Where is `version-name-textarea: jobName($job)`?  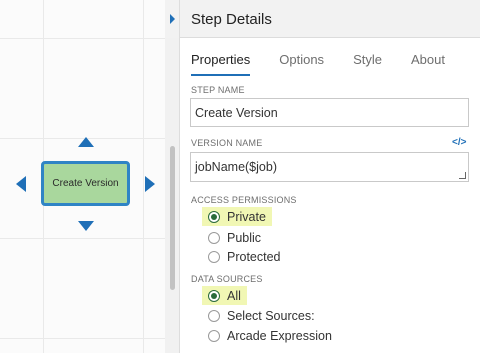 version-name-textarea: jobName($job) is located at coordinates (329, 167).